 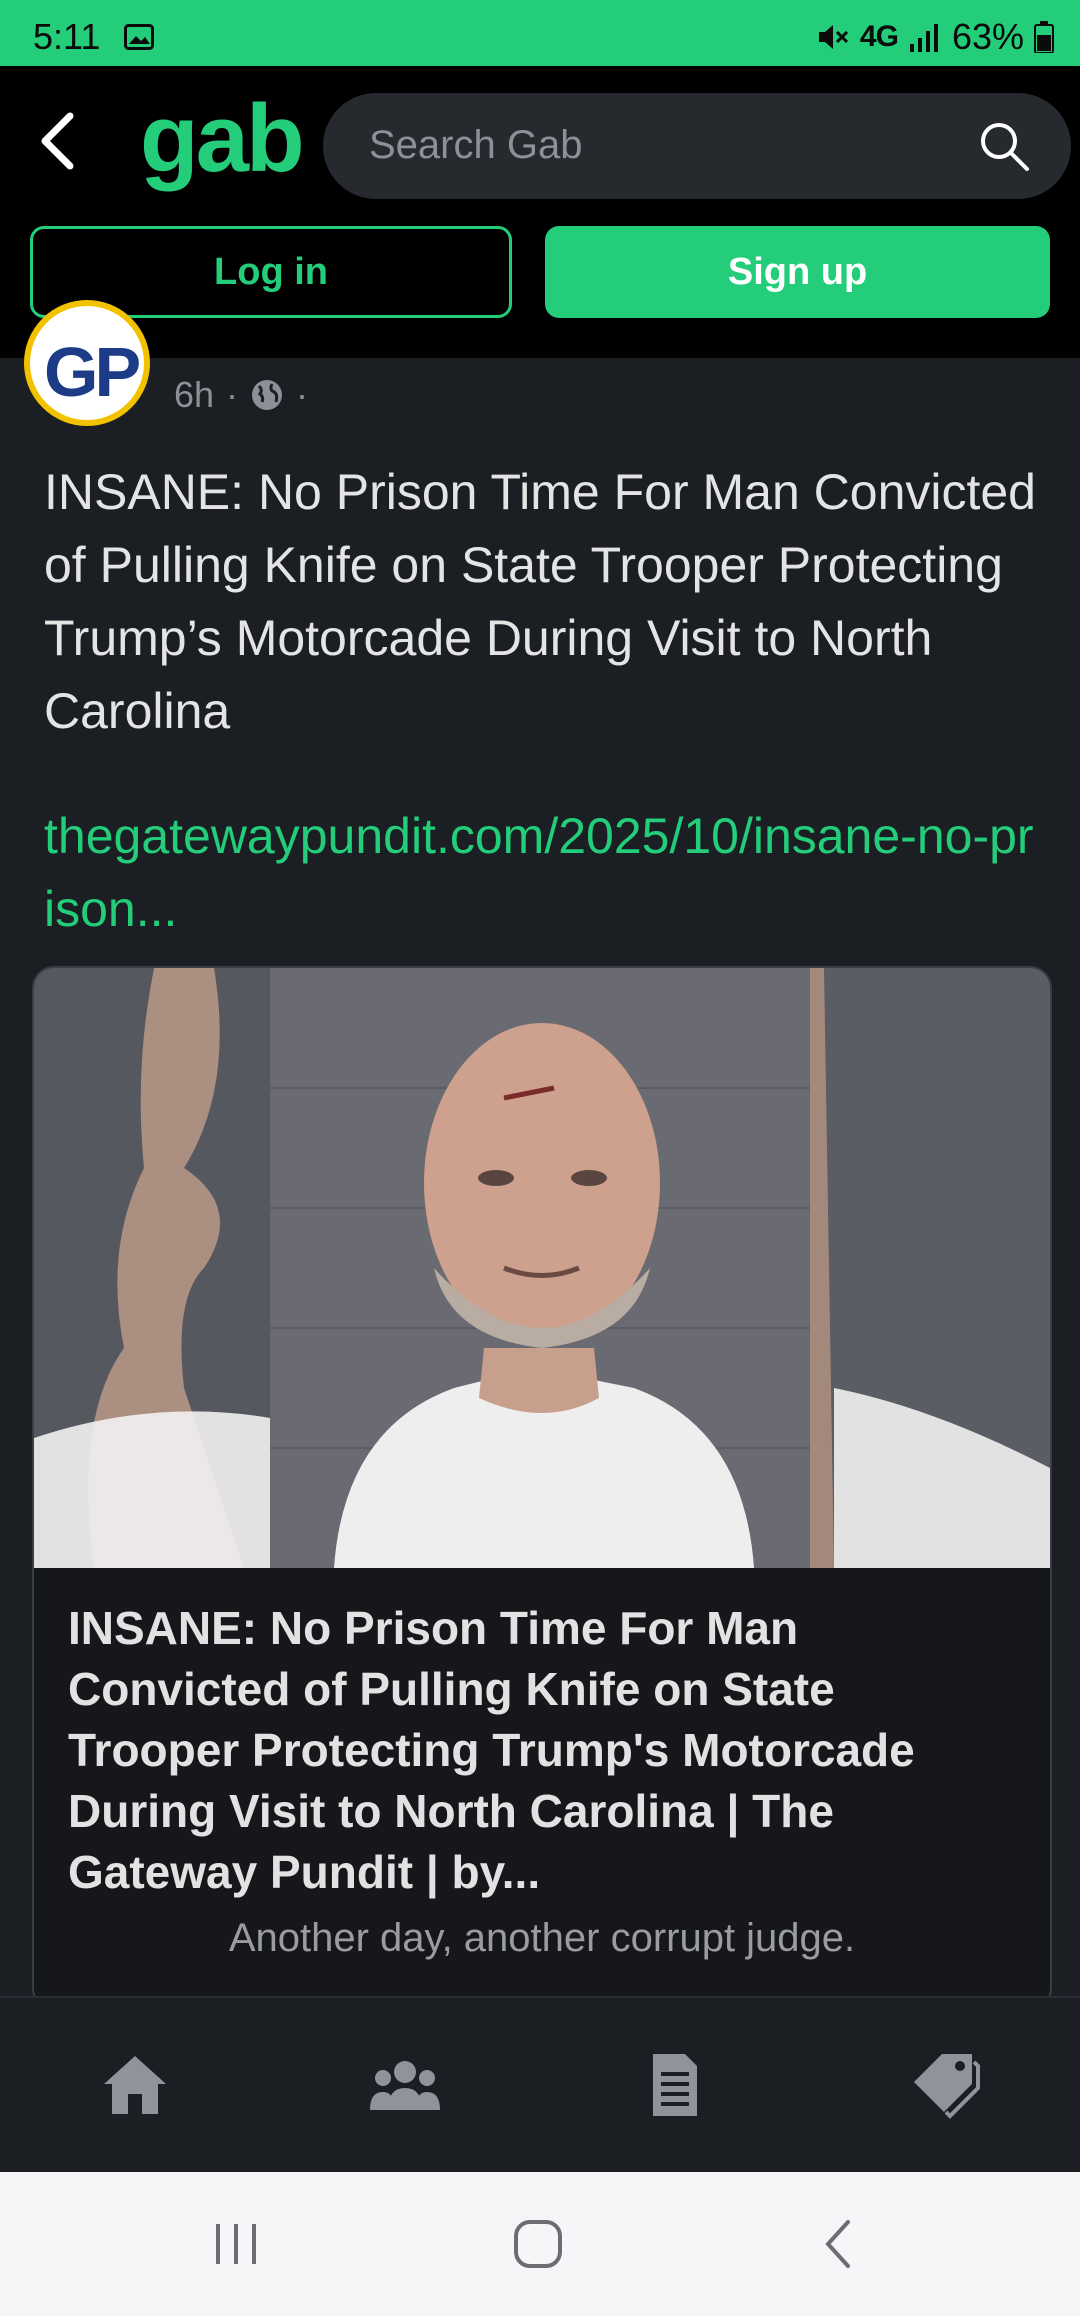 I want to click on app-header: gab Search Gab Log in Sign up, so click(x=540, y=212).